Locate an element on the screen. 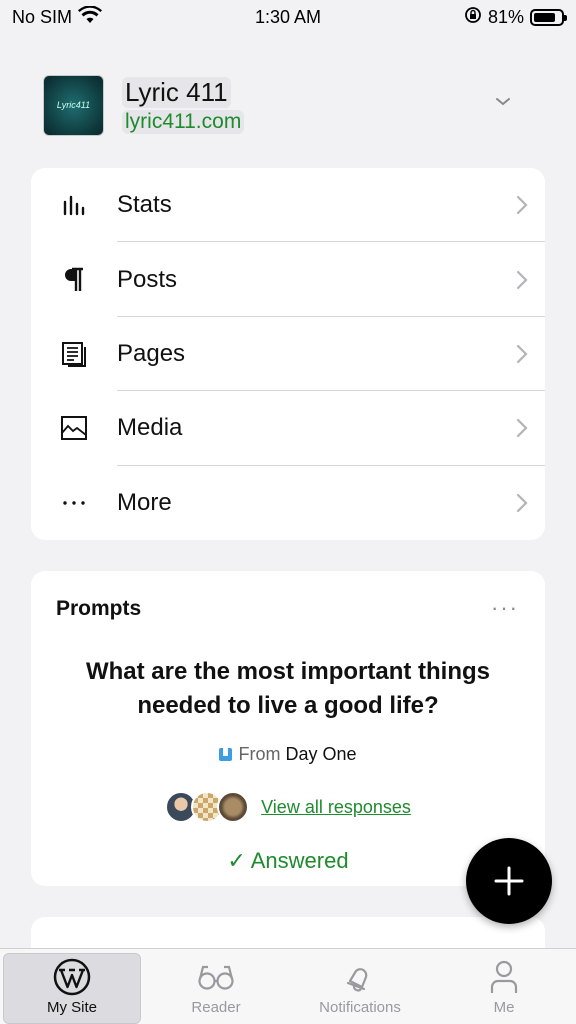 This screenshot has width=576, height=1024. menu-item-more: More is located at coordinates (288, 503).